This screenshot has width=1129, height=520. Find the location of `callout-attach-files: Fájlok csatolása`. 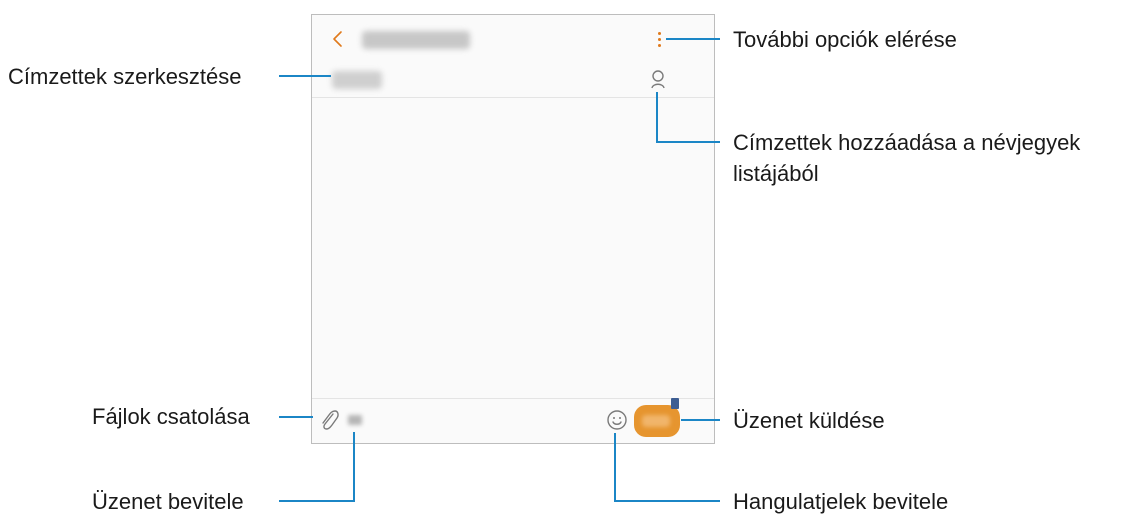

callout-attach-files: Fájlok csatolása is located at coordinates (171, 416).